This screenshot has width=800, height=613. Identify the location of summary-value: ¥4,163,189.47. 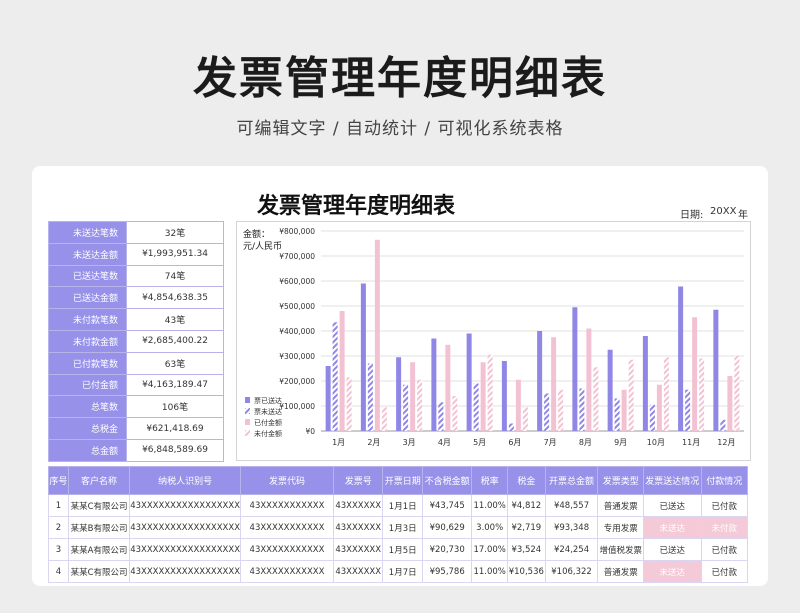
(175, 385).